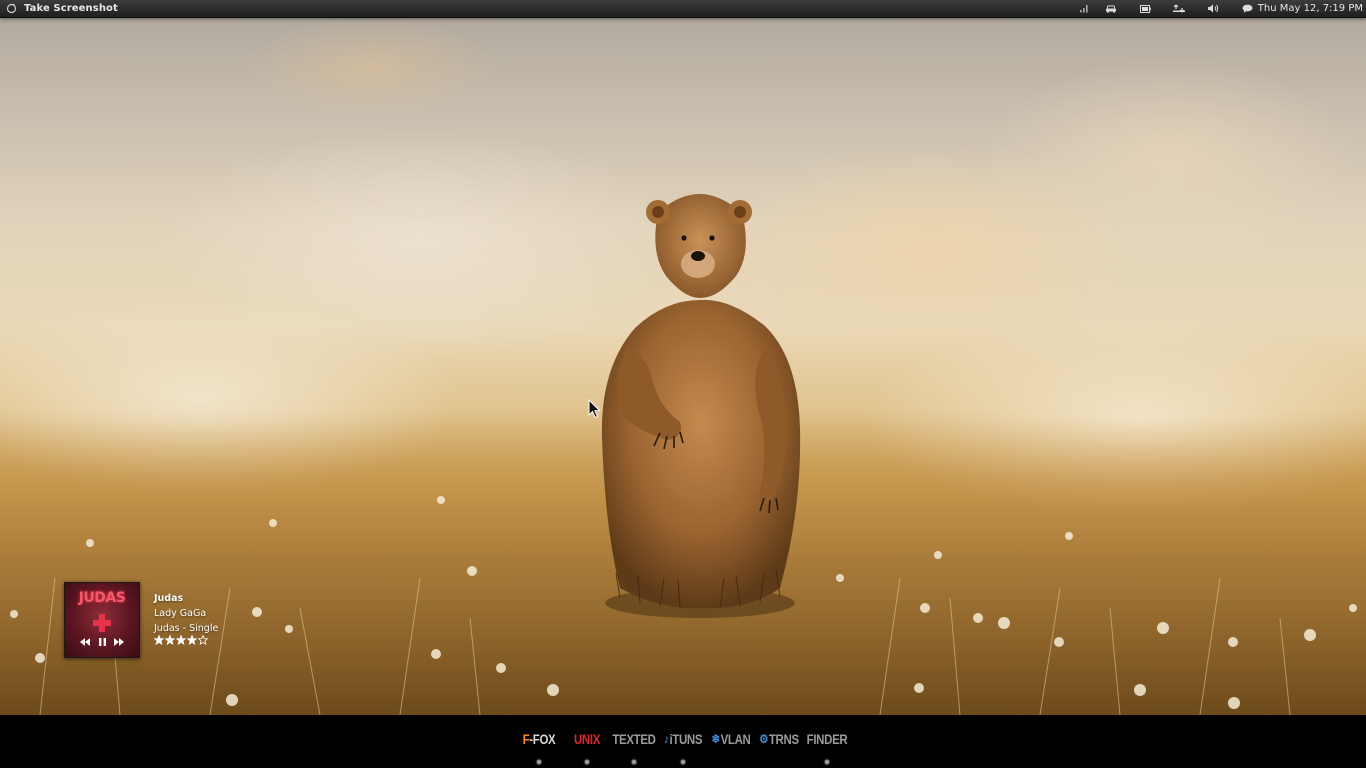 This screenshot has width=1366, height=768. I want to click on album-art: JUDAS, so click(102, 620).